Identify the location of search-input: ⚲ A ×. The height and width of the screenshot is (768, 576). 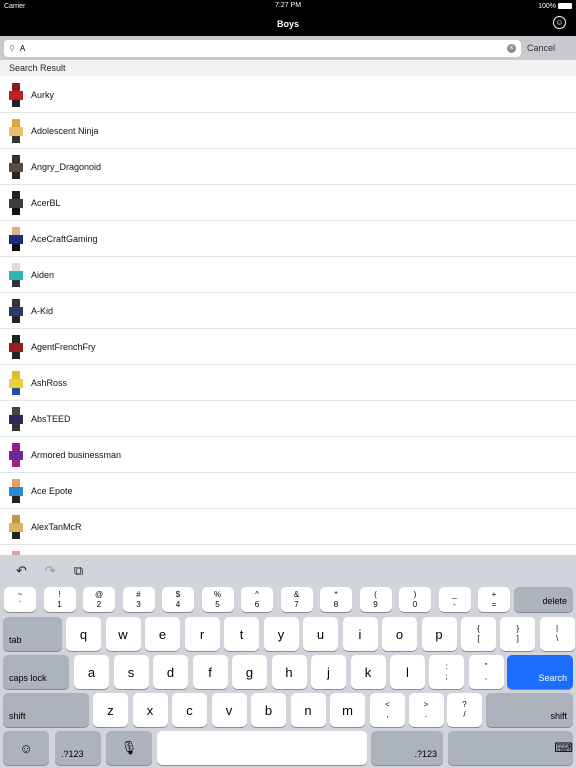
(262, 48).